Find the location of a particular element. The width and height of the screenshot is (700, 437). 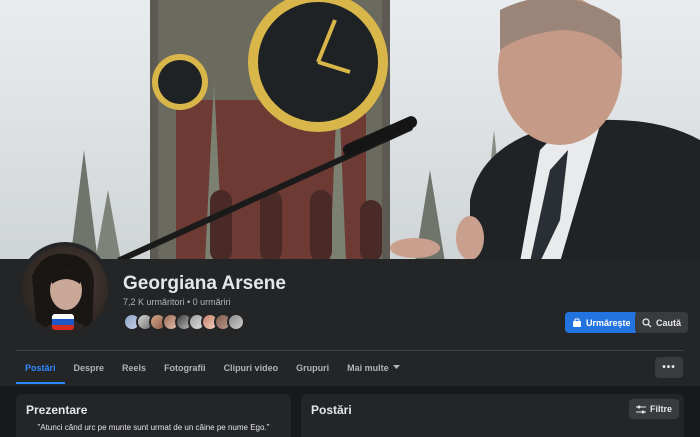

tab-reels: Reels is located at coordinates (134, 367).